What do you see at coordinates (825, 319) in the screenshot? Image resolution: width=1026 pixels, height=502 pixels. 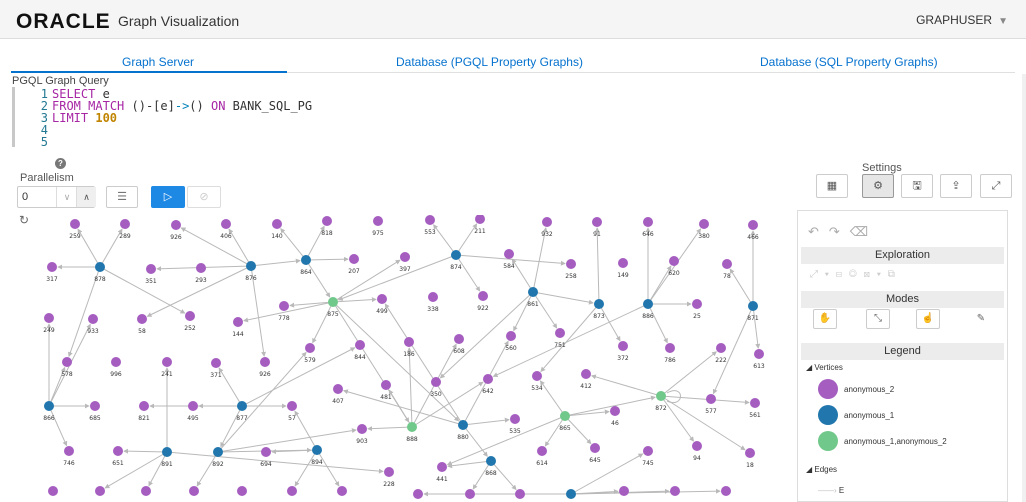 I see `pan-mode-button: ✋` at bounding box center [825, 319].